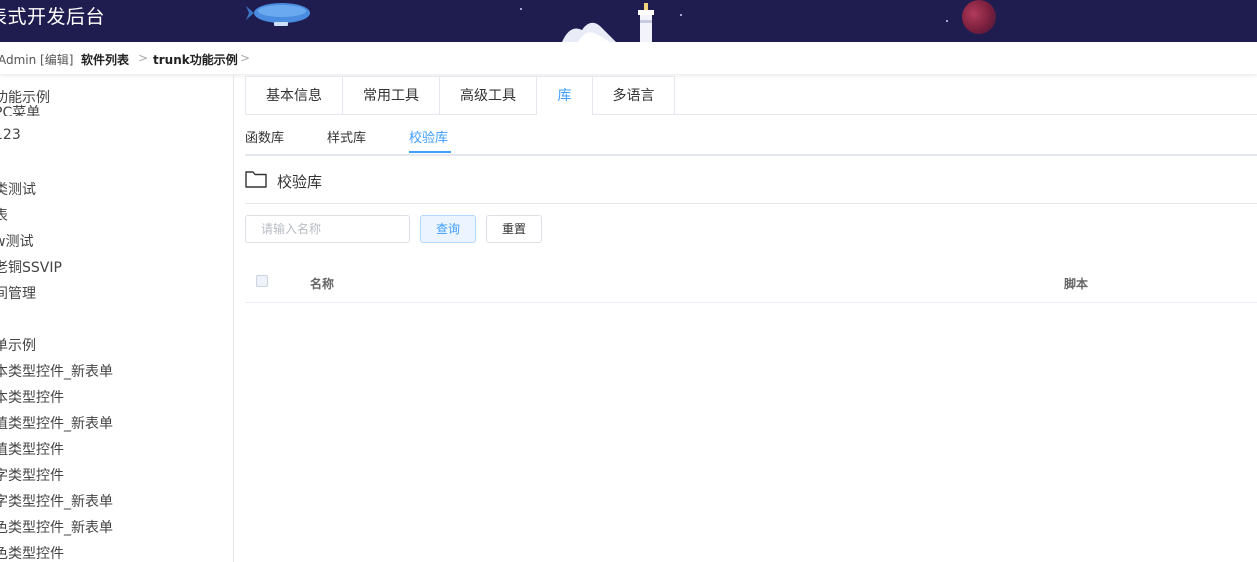 The width and height of the screenshot is (1257, 562). Describe the element at coordinates (18, 189) in the screenshot. I see `sidebar-item: 类测试` at that location.